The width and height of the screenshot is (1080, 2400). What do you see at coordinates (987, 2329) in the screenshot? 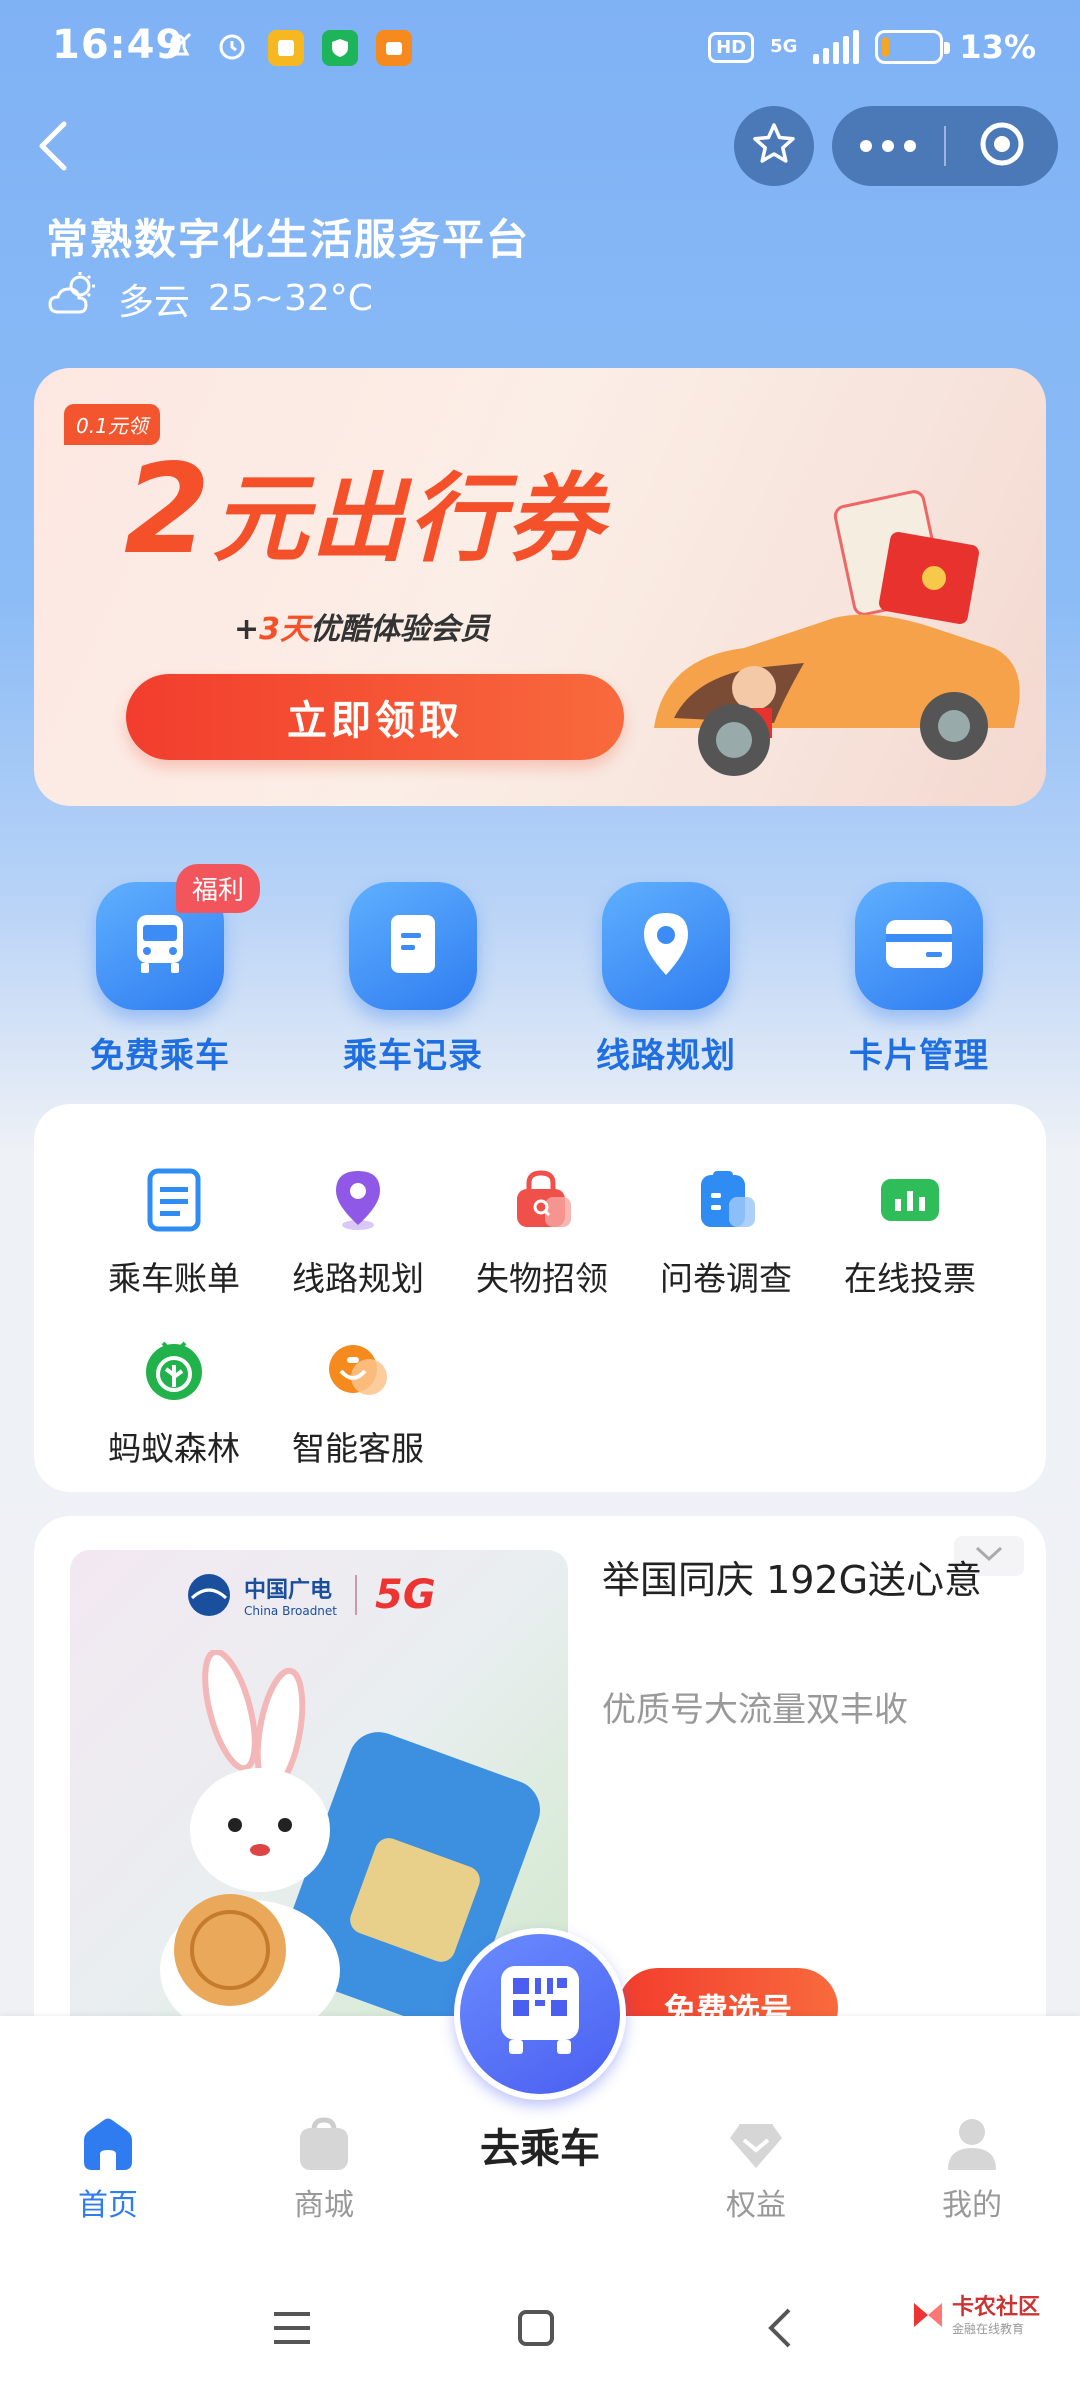
I see `watermark-sub: 金融在线教育` at bounding box center [987, 2329].